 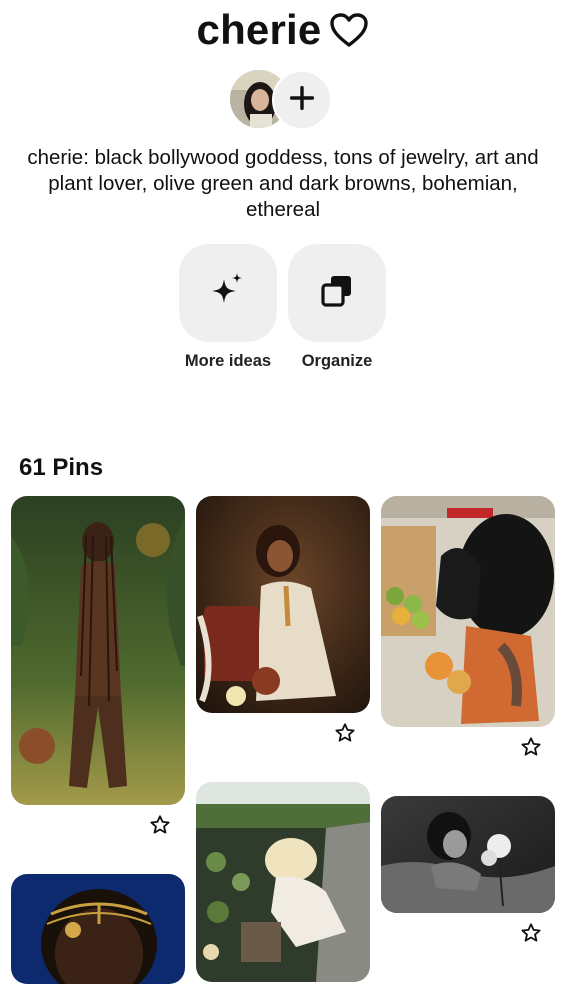 I want to click on heart-outline-icon, so click(x=349, y=34).